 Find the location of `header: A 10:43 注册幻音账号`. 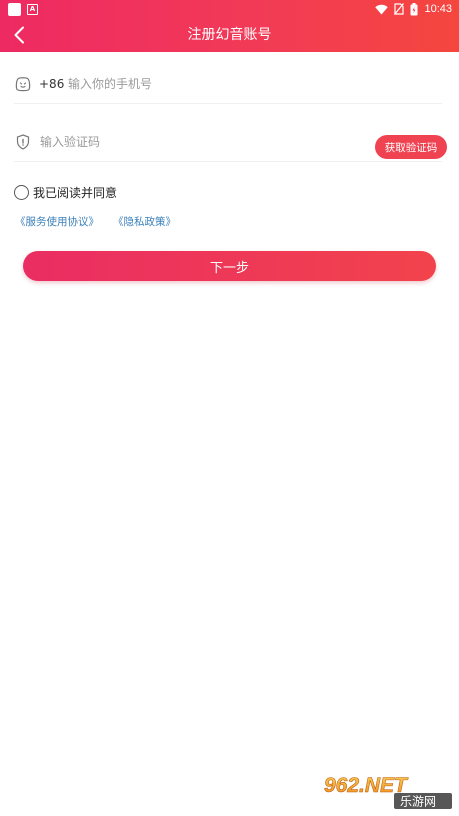

header: A 10:43 注册幻音账号 is located at coordinates (229, 26).